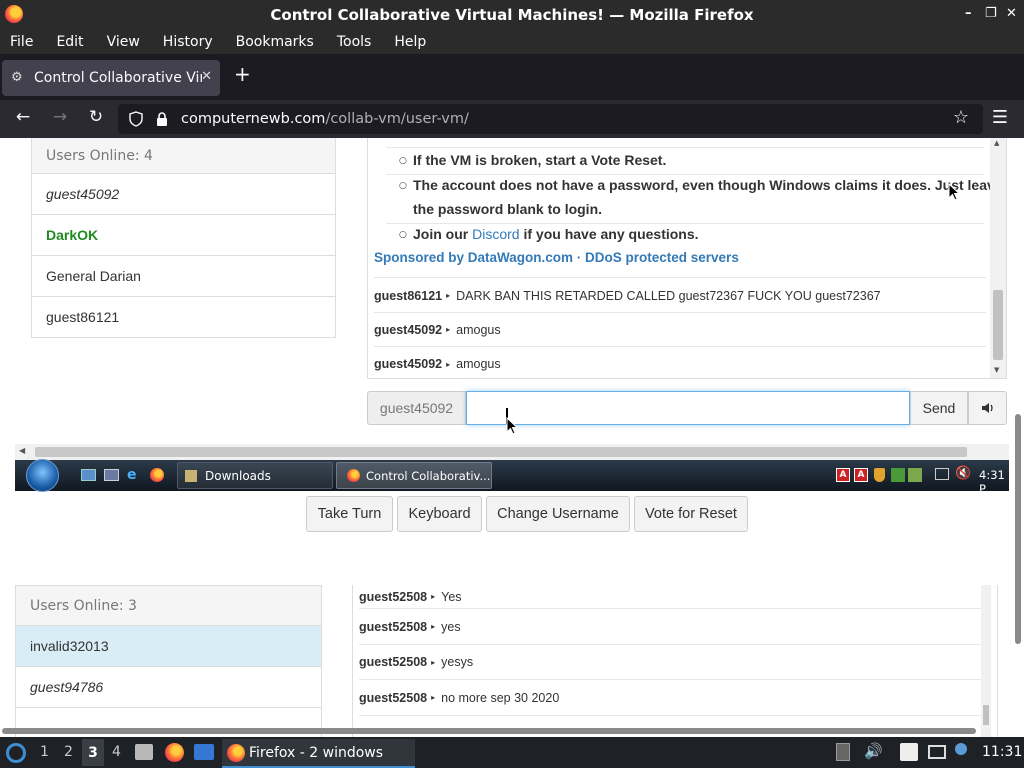 Image resolution: width=1024 pixels, height=768 pixels. I want to click on tray-notification-icon, so click(961, 749).